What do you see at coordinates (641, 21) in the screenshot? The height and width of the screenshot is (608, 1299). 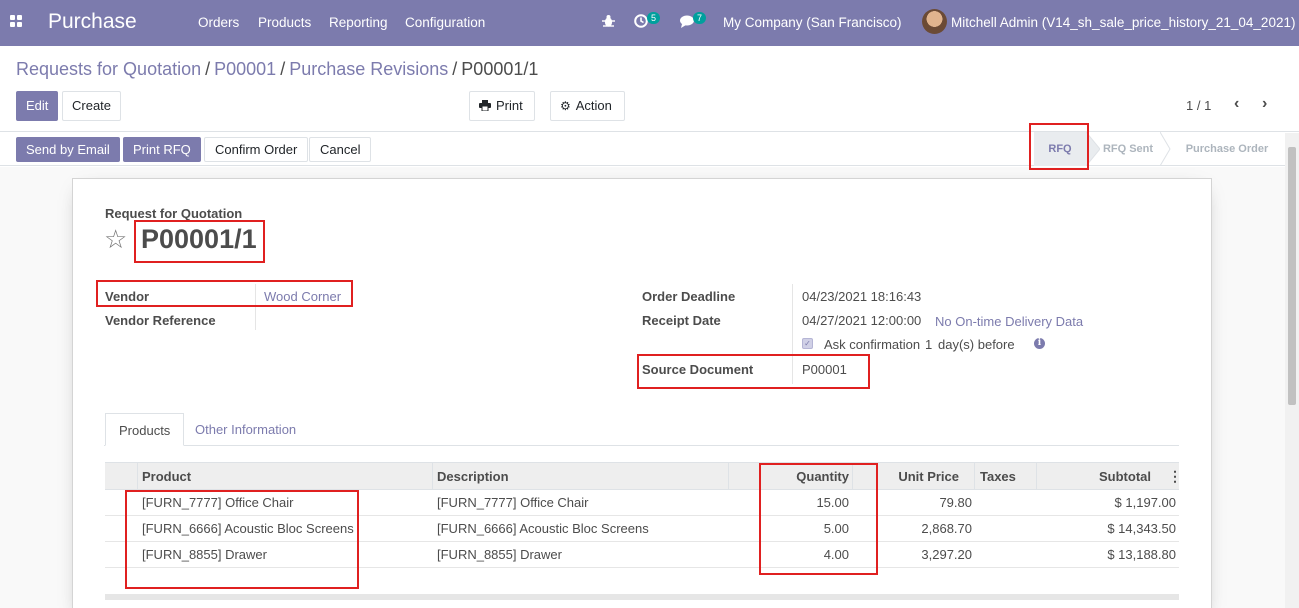 I see `clock-icon` at bounding box center [641, 21].